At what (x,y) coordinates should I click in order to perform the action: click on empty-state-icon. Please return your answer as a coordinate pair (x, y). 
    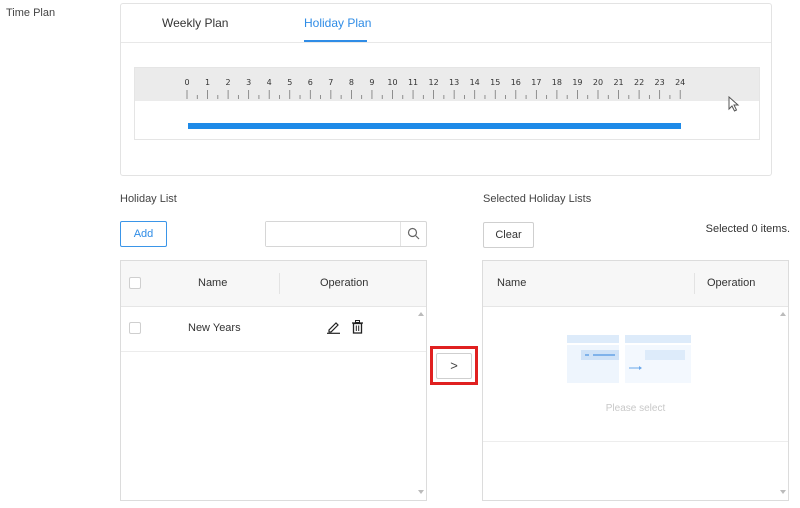
    Looking at the image, I should click on (629, 359).